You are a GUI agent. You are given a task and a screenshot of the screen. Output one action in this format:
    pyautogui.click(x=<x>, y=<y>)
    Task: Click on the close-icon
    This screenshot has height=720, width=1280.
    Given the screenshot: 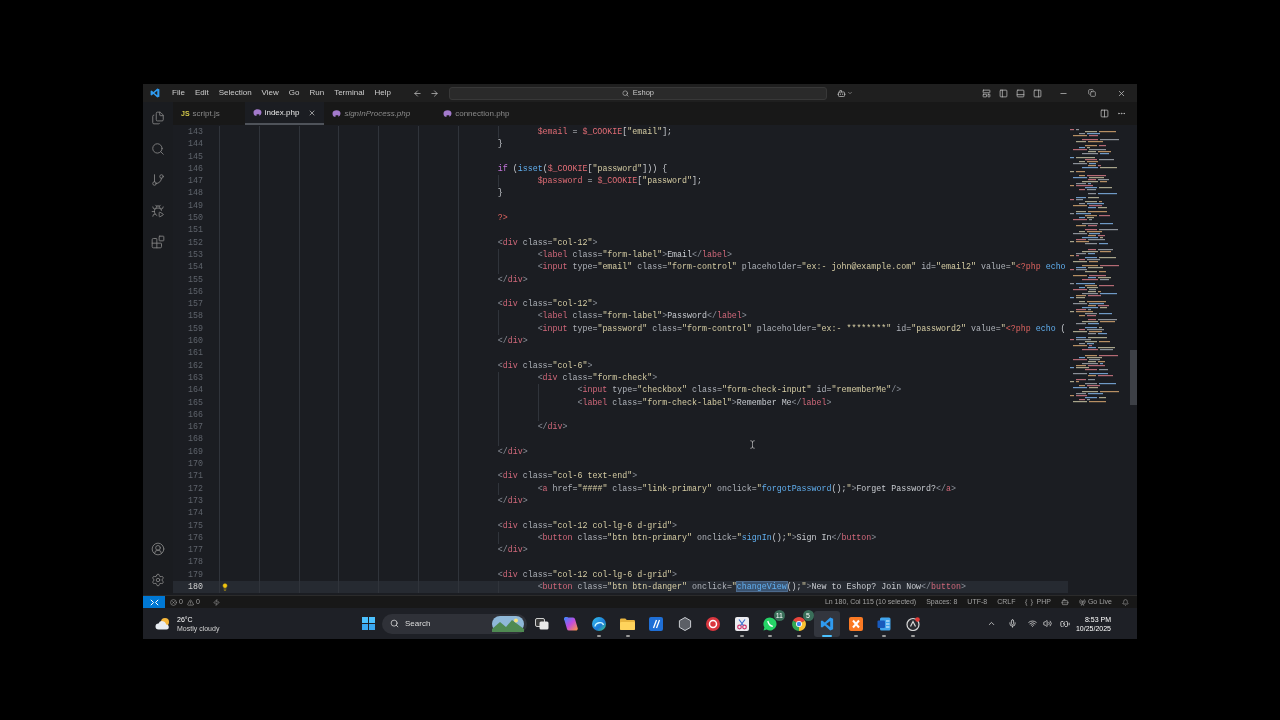 What is the action you would take?
    pyautogui.click(x=1121, y=93)
    